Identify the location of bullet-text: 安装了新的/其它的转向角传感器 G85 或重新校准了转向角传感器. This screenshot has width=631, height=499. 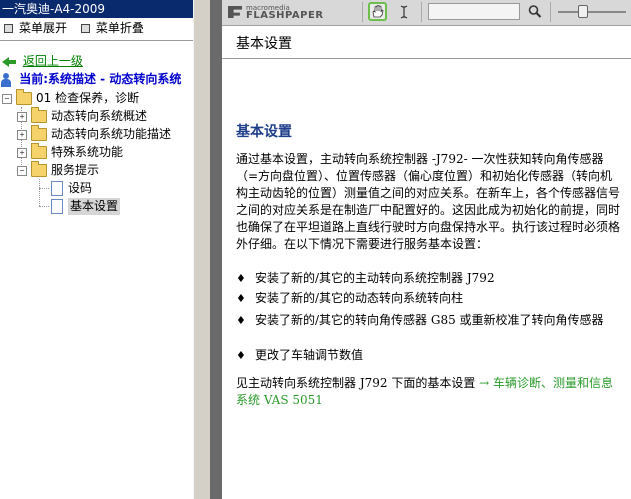
(429, 320).